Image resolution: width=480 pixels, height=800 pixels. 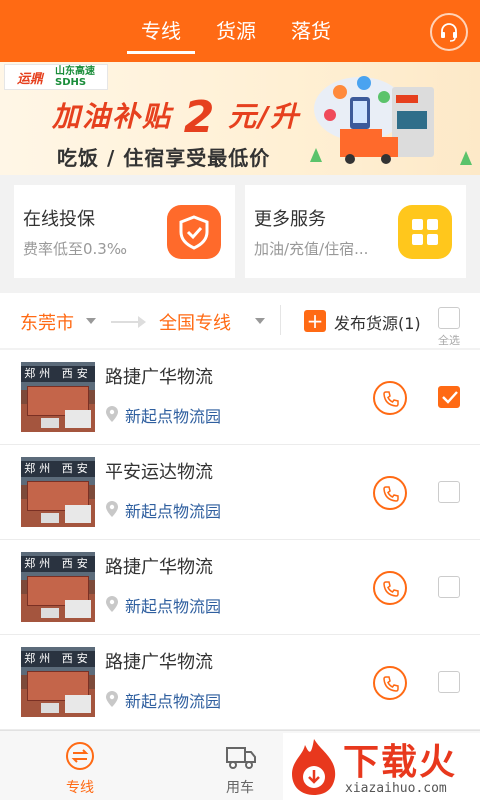 What do you see at coordinates (400, 762) in the screenshot?
I see `watermark-text: 下载火` at bounding box center [400, 762].